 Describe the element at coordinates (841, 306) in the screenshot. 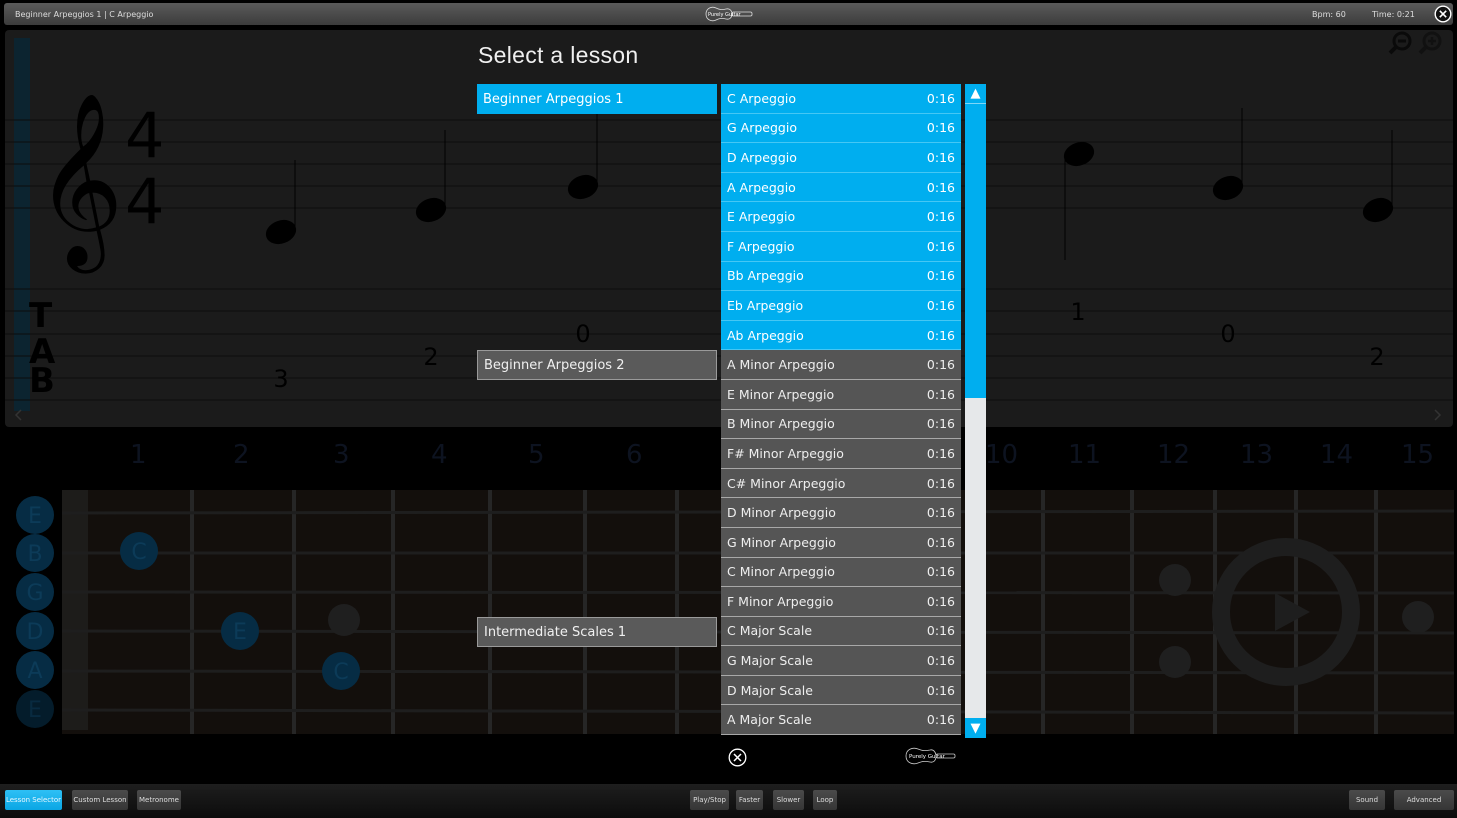

I see `lesson-row: Eb Arpeggio 0:16` at that location.